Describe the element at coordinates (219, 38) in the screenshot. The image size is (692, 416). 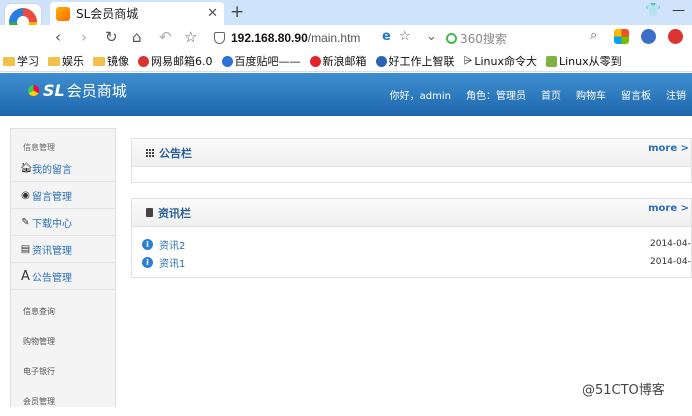
I see `security-shield-icon` at that location.